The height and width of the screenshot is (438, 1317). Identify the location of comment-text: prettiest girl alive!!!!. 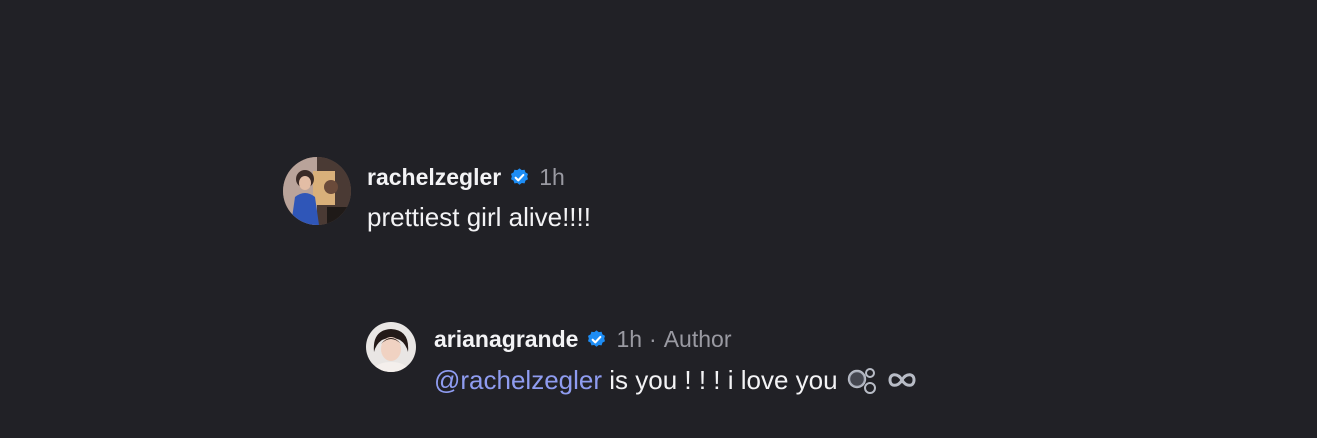
(479, 217).